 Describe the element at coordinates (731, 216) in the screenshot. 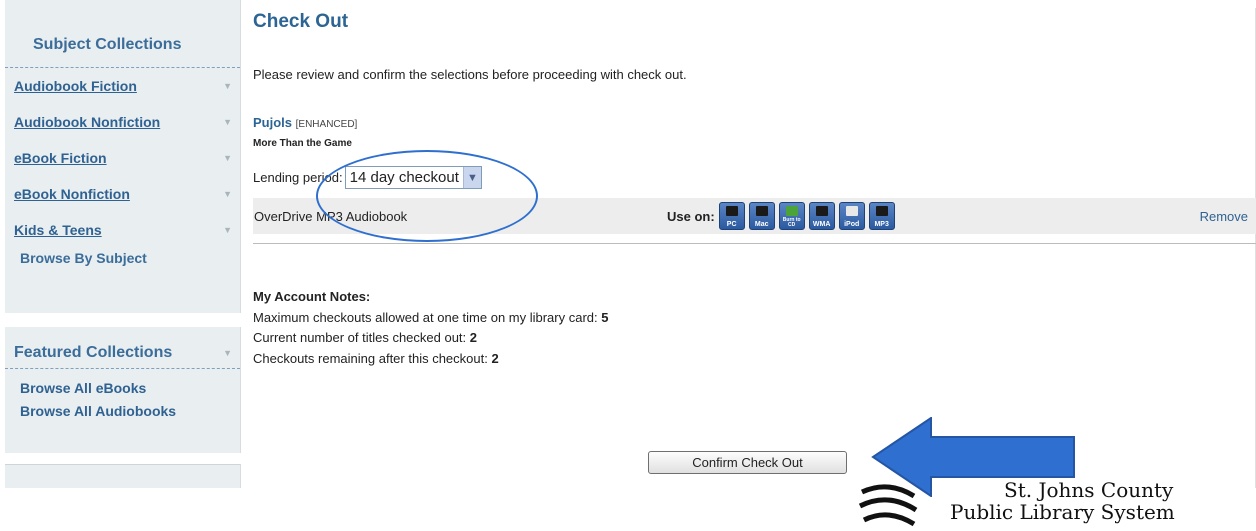

I see `pc-icon: PC` at that location.